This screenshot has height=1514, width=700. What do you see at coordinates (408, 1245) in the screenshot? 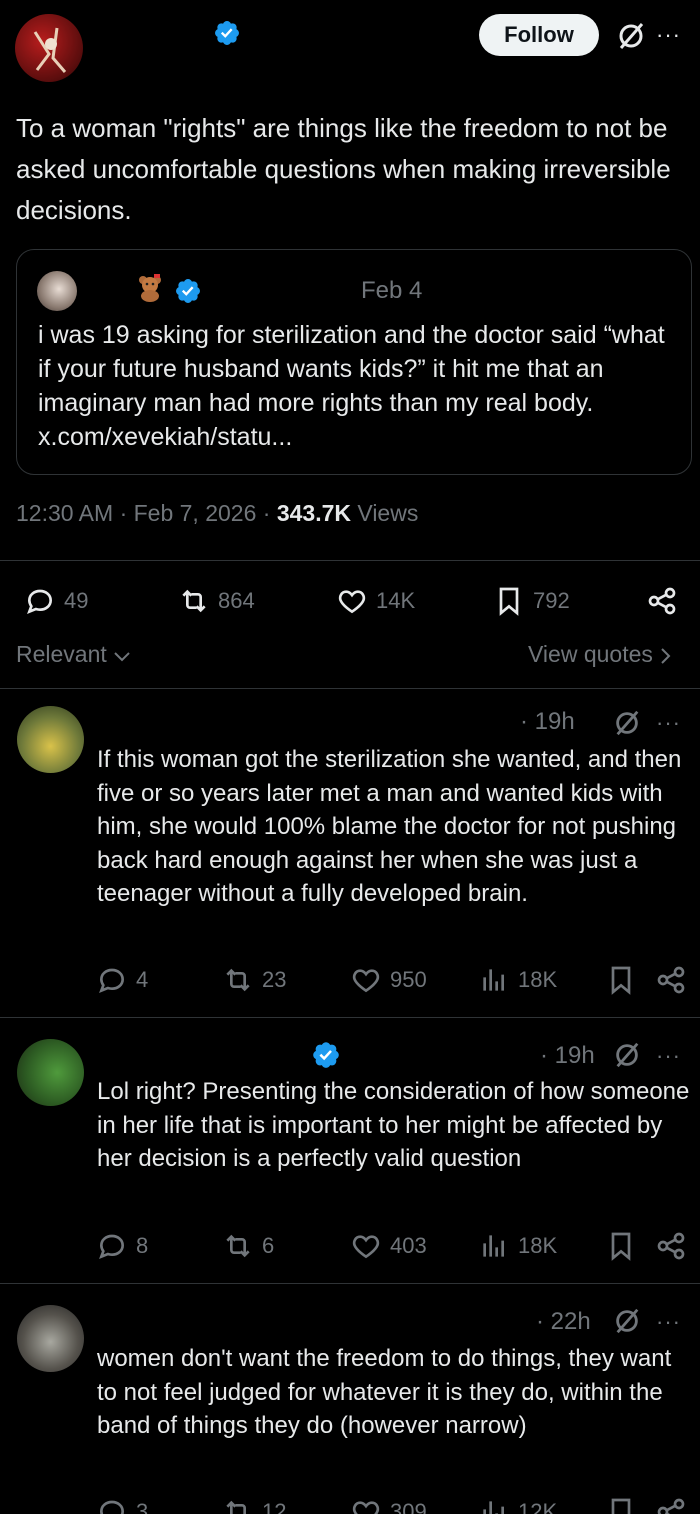
I see `like-count: 403` at bounding box center [408, 1245].